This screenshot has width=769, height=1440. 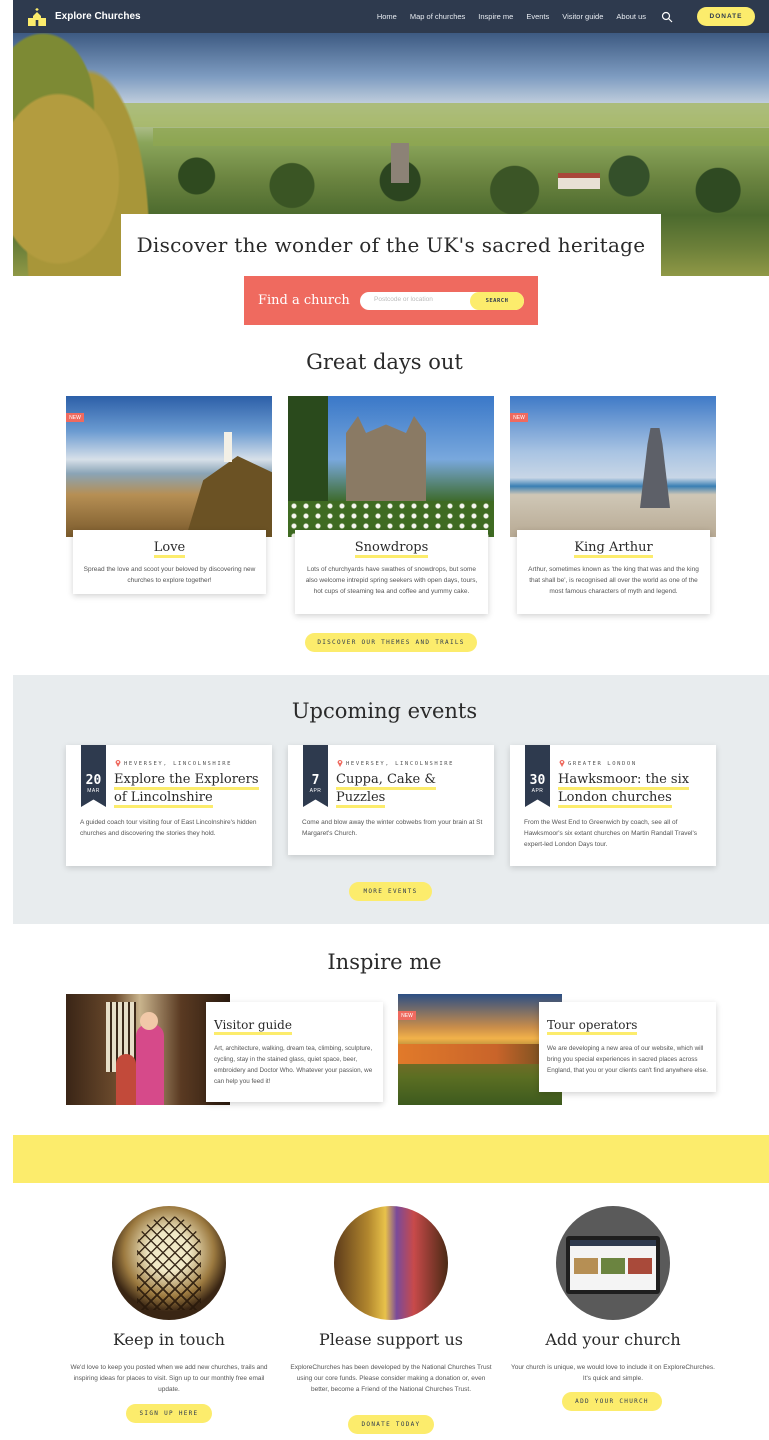 What do you see at coordinates (186, 790) in the screenshot?
I see `event-title-text: Explore the Explorers of Lincolnshire` at bounding box center [186, 790].